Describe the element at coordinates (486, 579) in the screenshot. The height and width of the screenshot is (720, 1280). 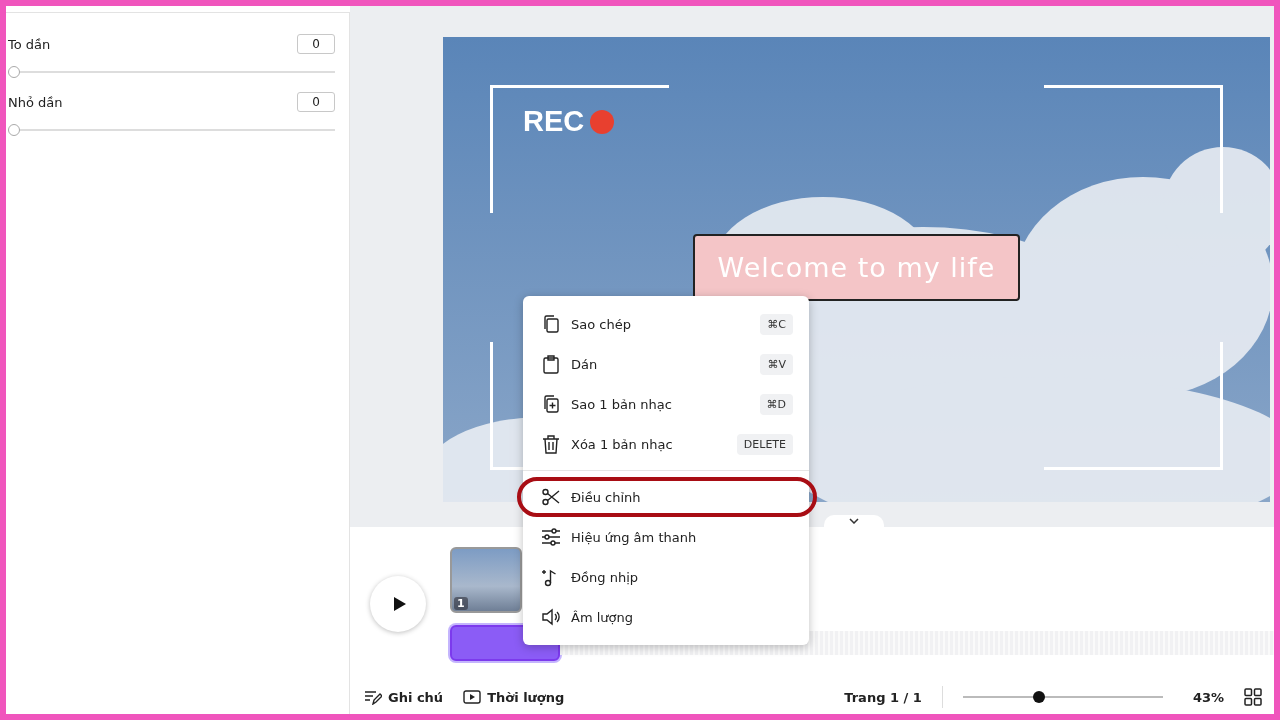
I see `video-clip-thumbnail: 1` at that location.